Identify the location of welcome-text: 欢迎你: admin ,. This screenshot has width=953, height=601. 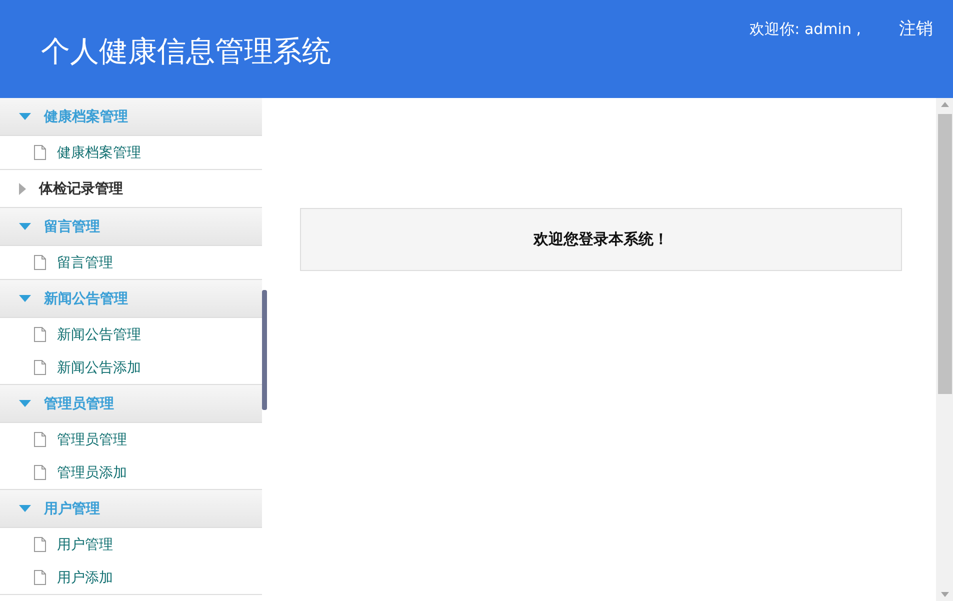
(805, 29).